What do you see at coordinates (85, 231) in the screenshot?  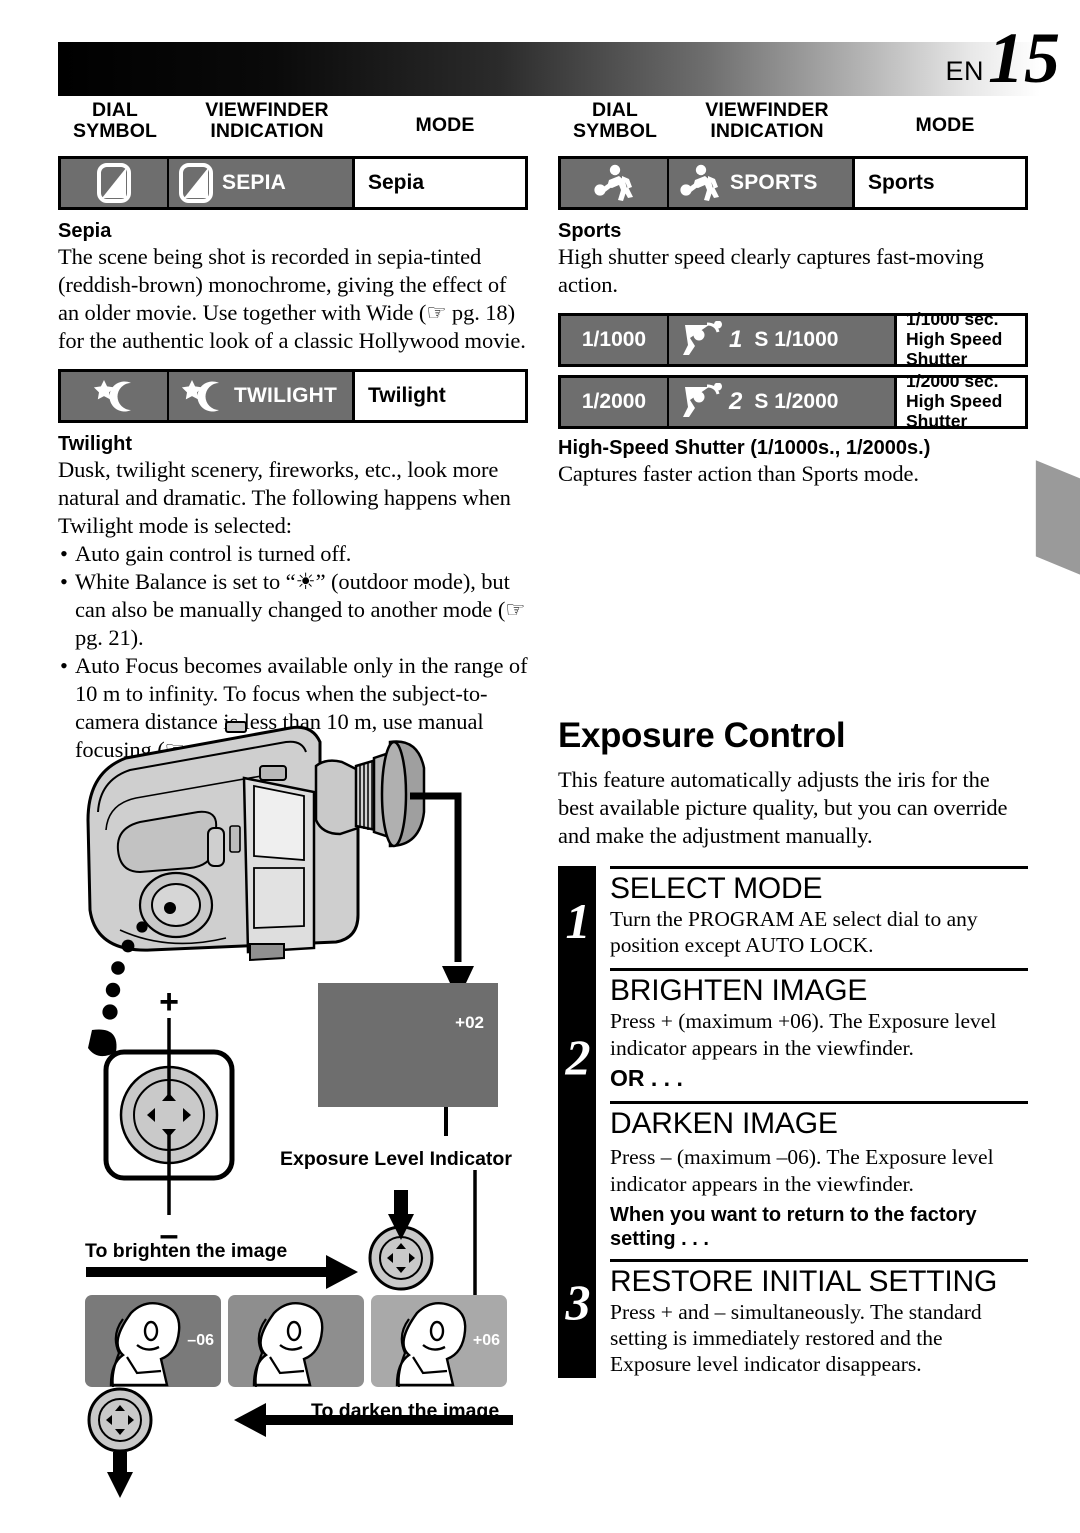 I see `sepia-section-title: Sepia` at bounding box center [85, 231].